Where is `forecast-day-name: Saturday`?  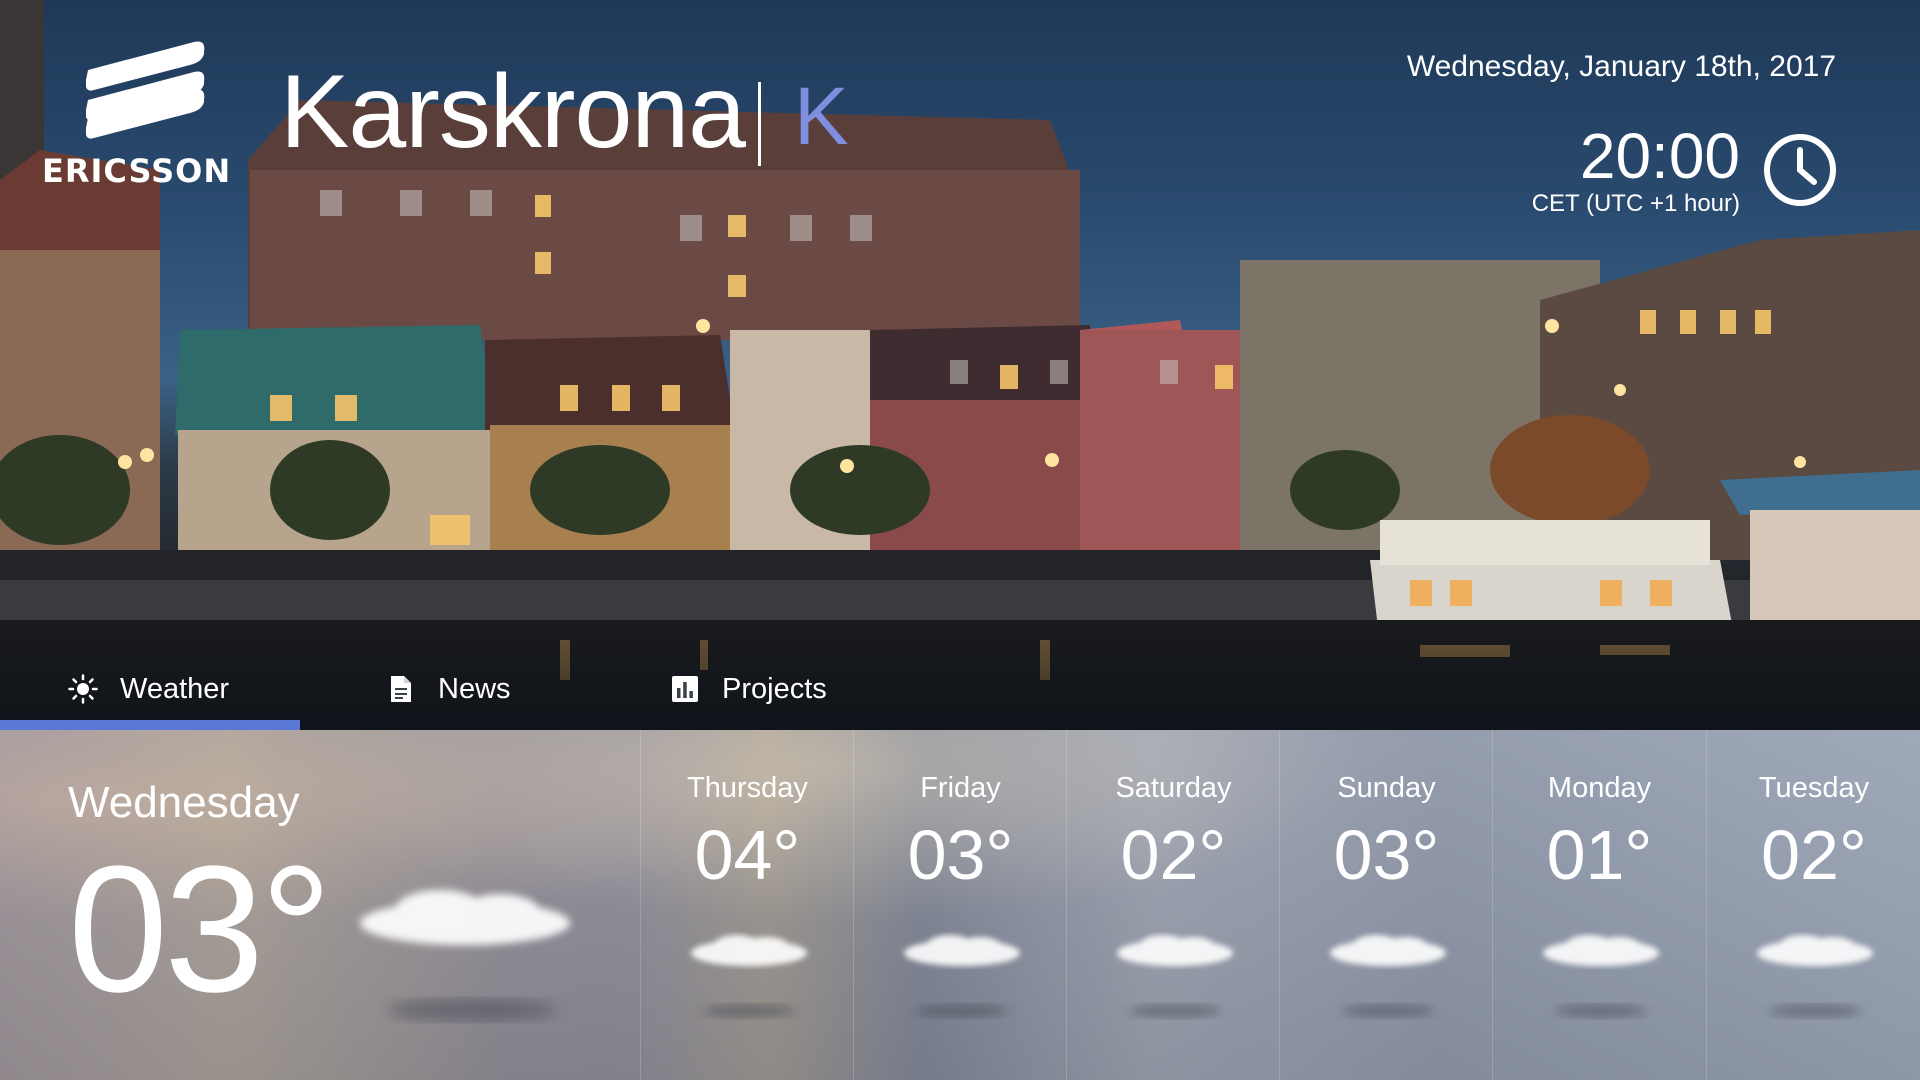
forecast-day-name: Saturday is located at coordinates (1173, 788).